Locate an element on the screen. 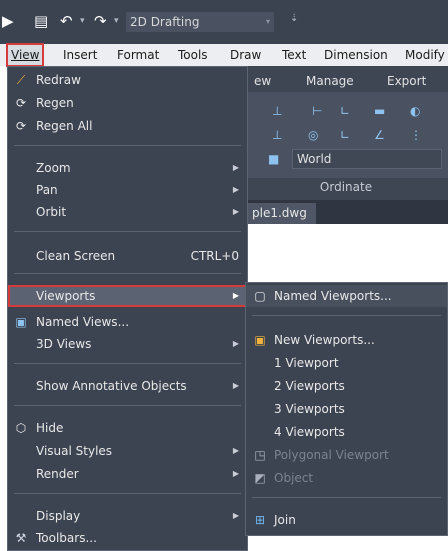 The height and width of the screenshot is (551, 448). print-icon: ▤ is located at coordinates (41, 21).